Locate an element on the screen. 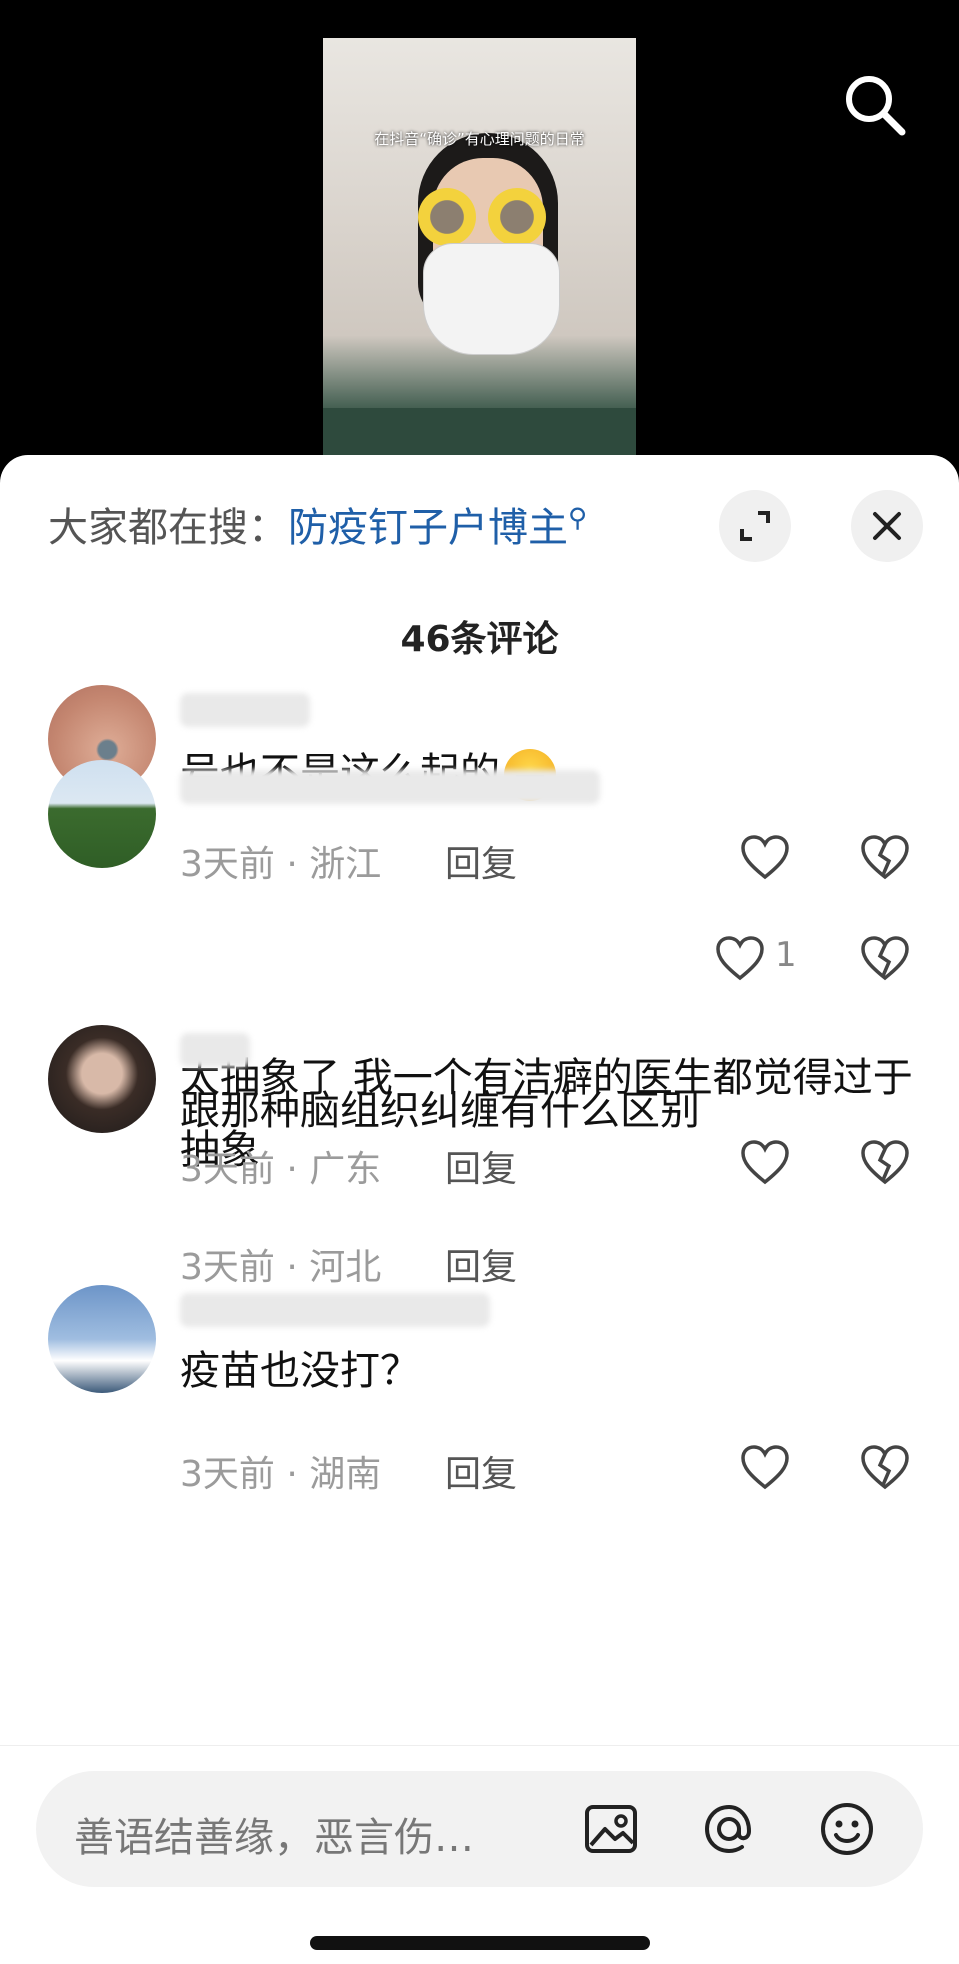 The image size is (959, 1964). comment-meta: 3天前 · 湖南 is located at coordinates (281, 1474).